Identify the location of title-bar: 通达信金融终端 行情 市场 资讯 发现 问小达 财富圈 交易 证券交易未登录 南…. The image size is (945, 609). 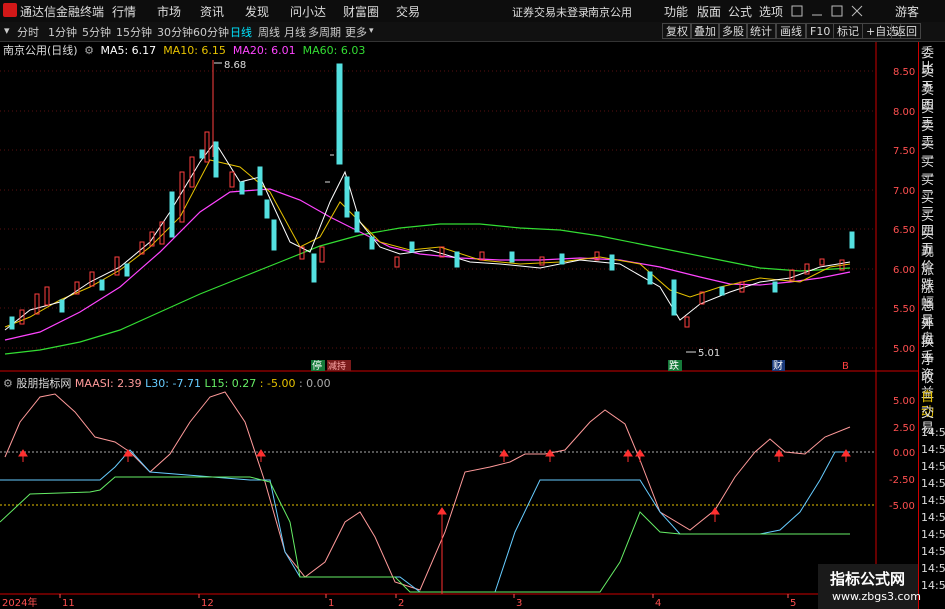
(472, 11).